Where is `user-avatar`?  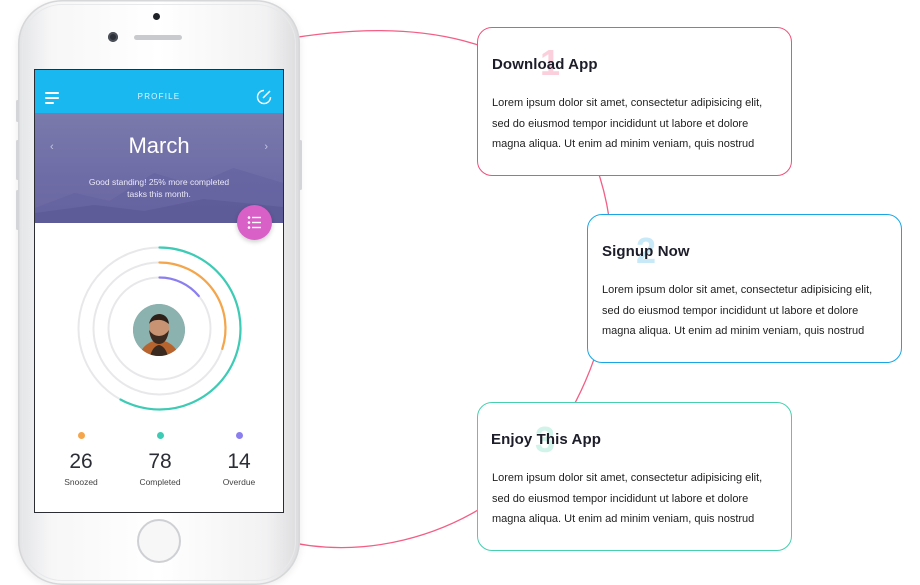
user-avatar is located at coordinates (159, 330).